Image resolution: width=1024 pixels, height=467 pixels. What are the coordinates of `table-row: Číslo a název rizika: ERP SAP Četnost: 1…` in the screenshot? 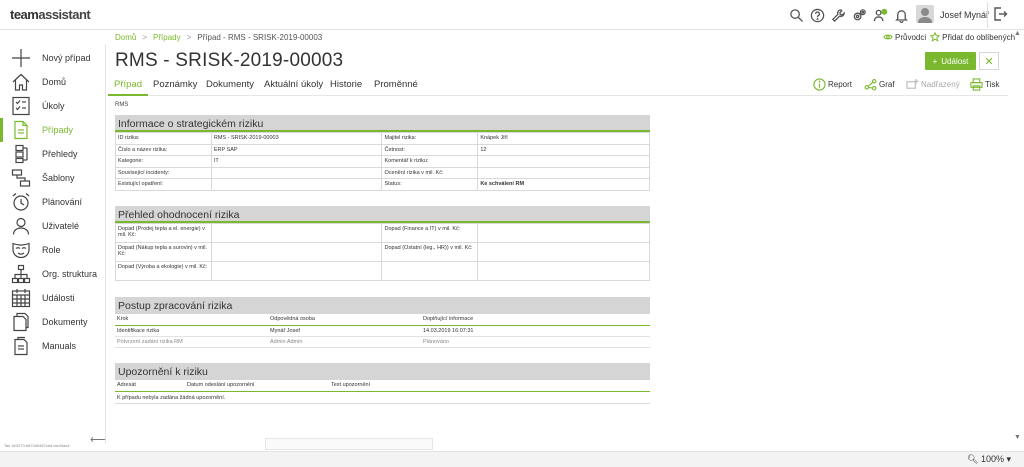 It's located at (382, 149).